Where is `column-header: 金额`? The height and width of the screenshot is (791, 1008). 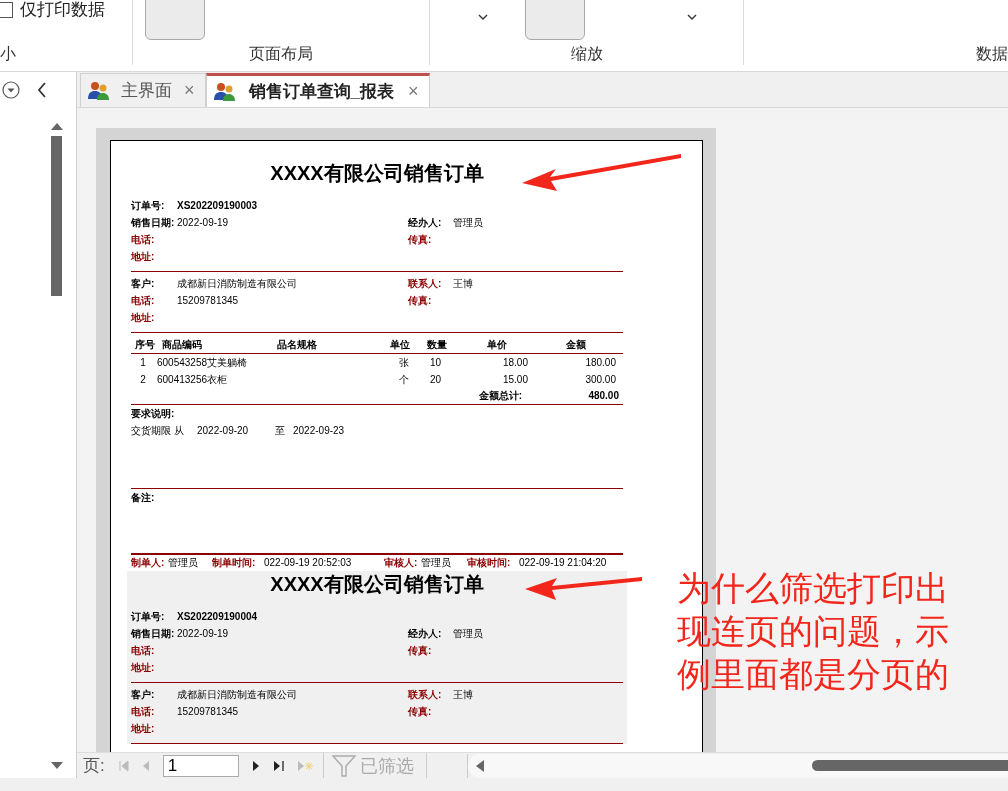
column-header: 金额 is located at coordinates (576, 345).